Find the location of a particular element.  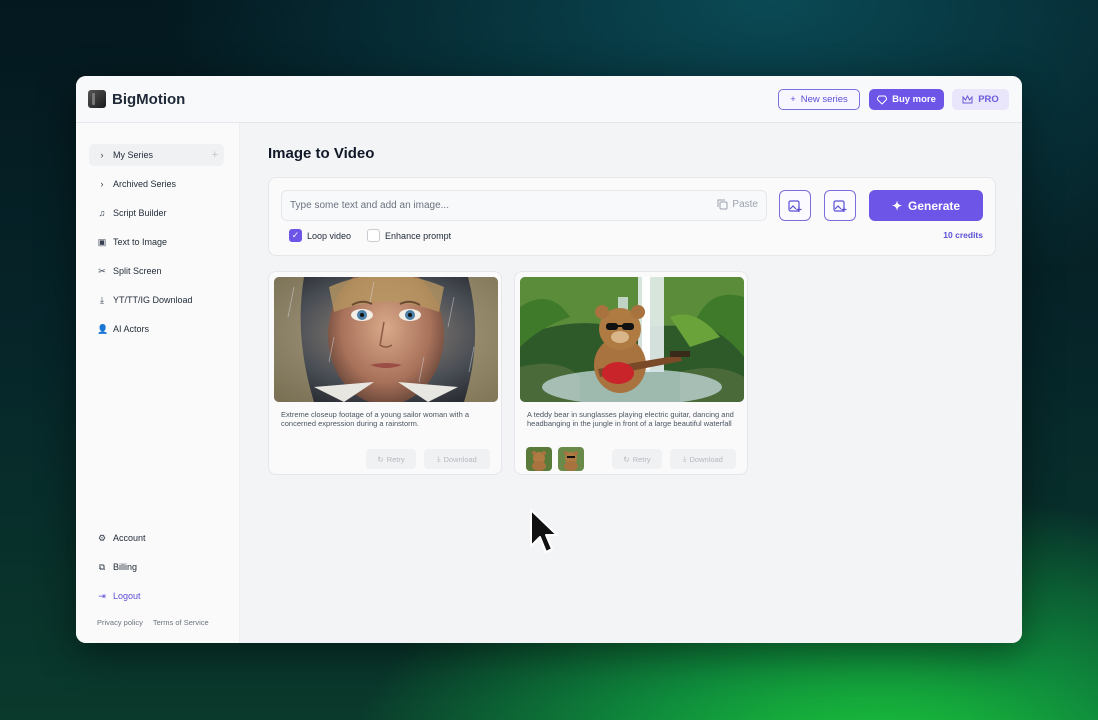

add-series-icon: + is located at coordinates (215, 155).